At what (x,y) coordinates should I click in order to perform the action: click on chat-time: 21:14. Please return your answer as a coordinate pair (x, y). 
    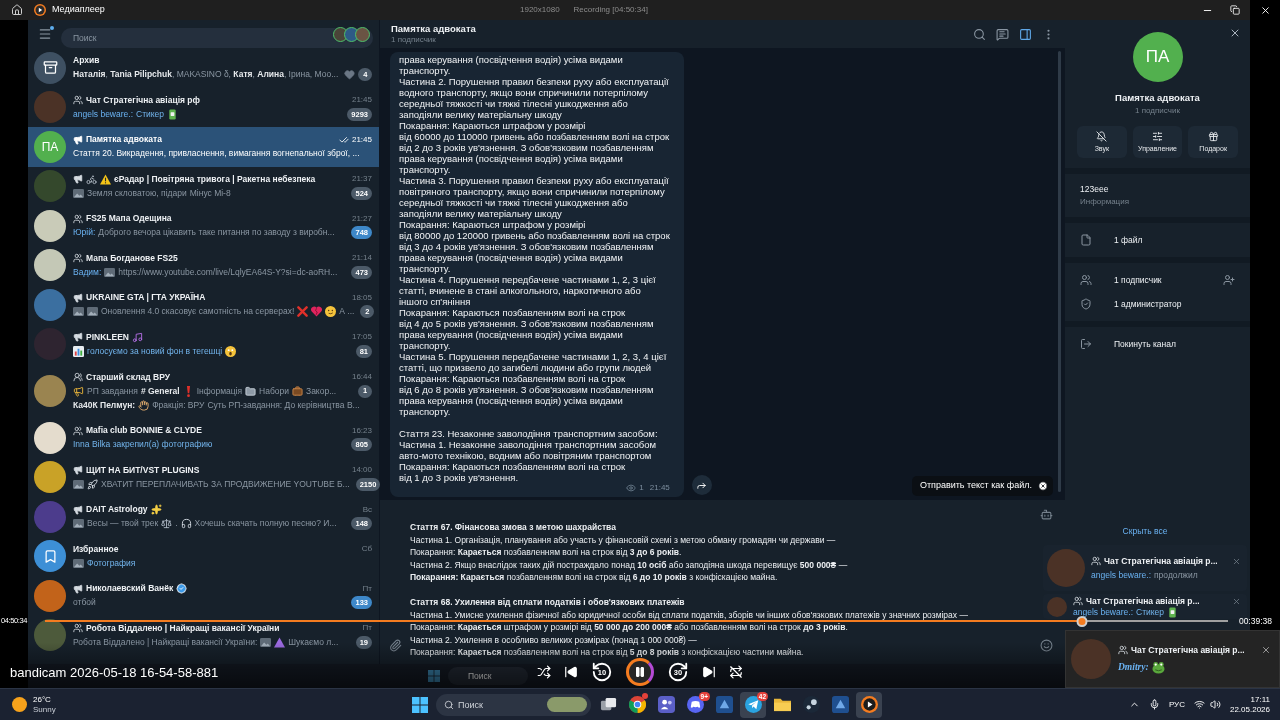
    Looking at the image, I should click on (361, 258).